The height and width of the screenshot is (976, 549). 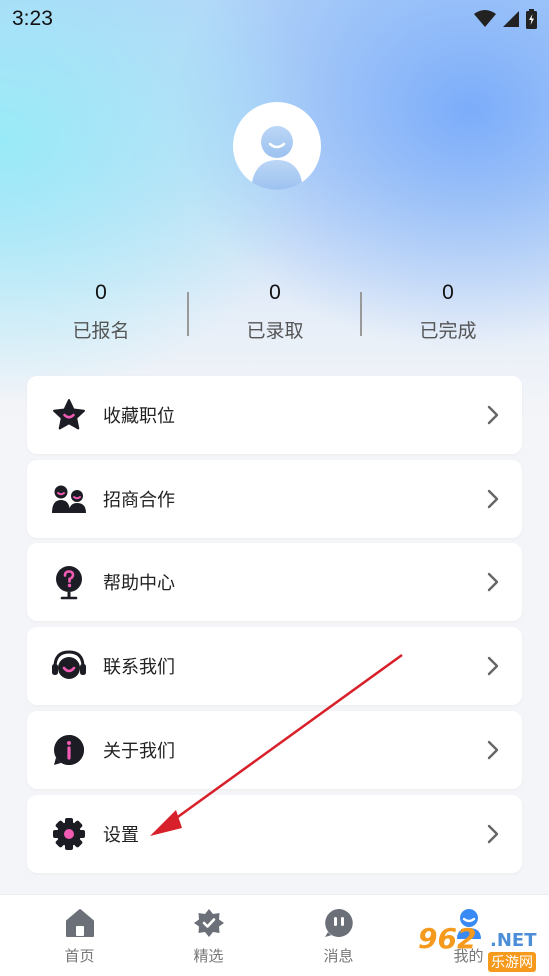 What do you see at coordinates (447, 938) in the screenshot?
I see `watermark-number: 962` at bounding box center [447, 938].